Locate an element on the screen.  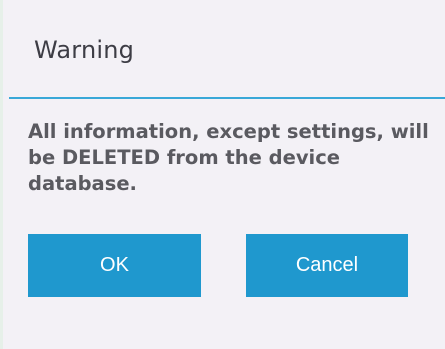
dialog-title: Warning is located at coordinates (84, 50).